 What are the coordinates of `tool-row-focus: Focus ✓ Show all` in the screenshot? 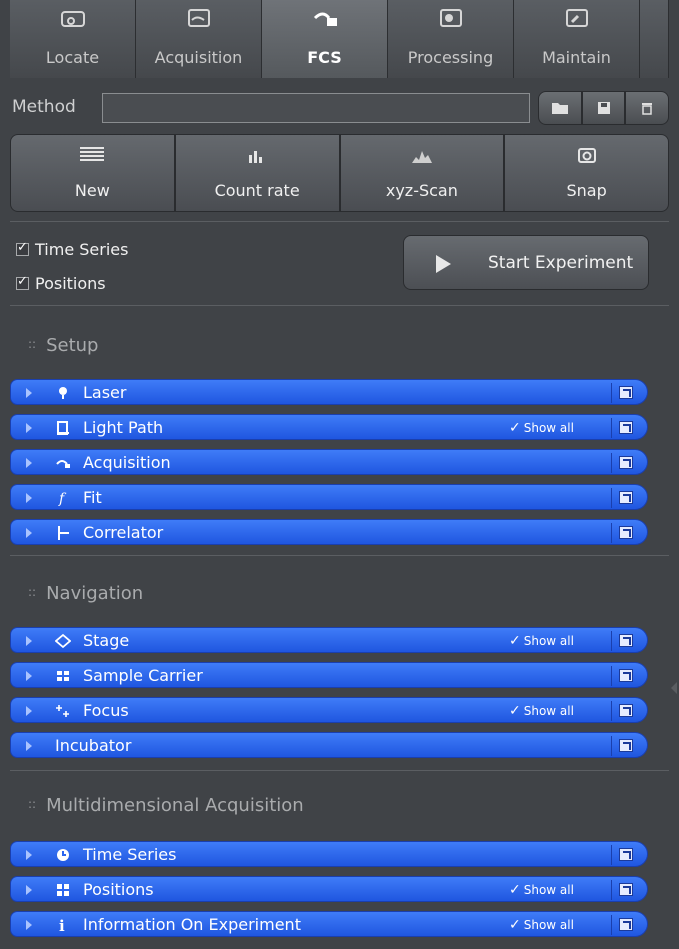 It's located at (329, 710).